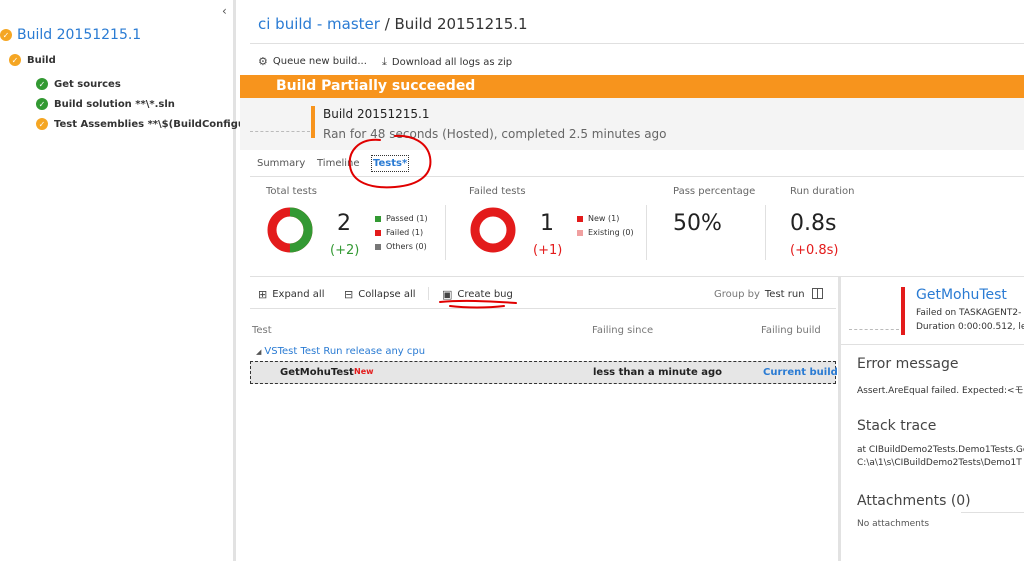 This screenshot has width=1024, height=561. I want to click on legend-passed: Passed (1), so click(401, 218).